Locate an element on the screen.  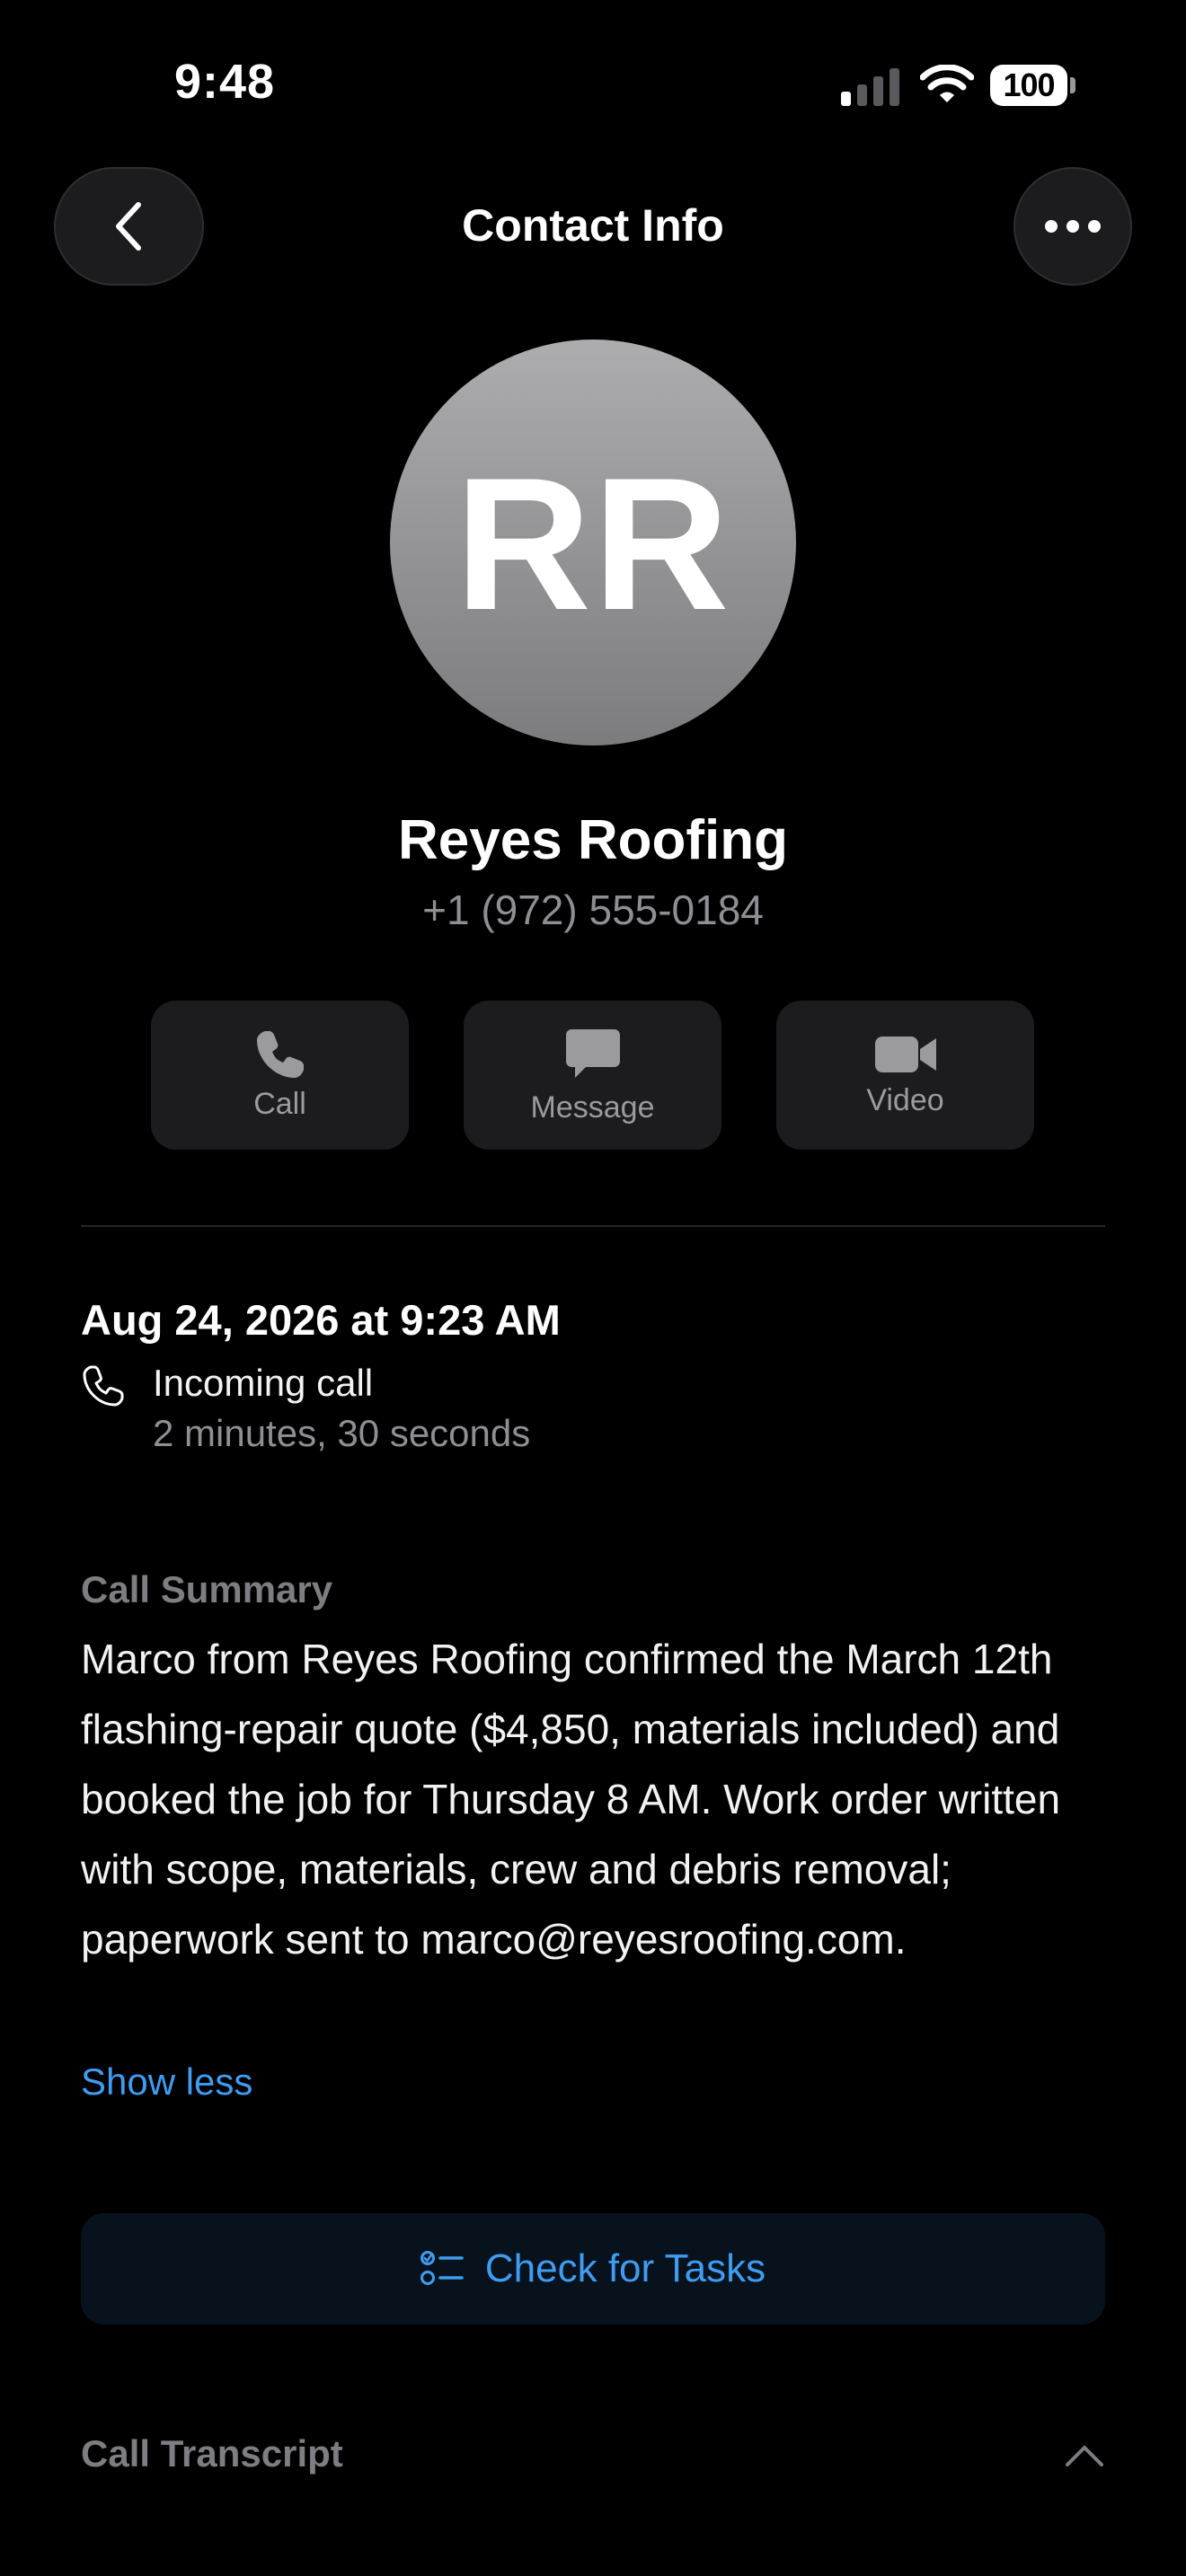
call-button: Call is located at coordinates (280, 1075).